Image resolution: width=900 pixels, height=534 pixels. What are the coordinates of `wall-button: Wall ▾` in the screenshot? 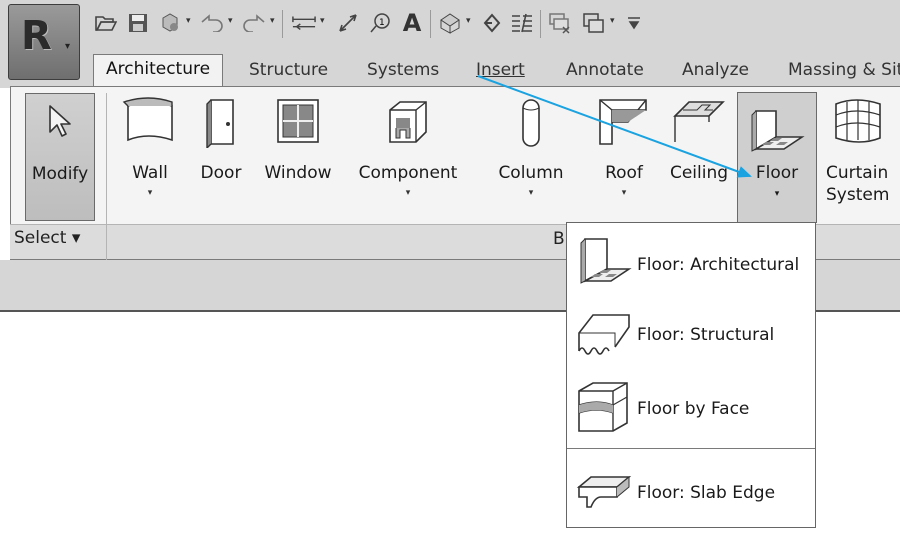 It's located at (150, 156).